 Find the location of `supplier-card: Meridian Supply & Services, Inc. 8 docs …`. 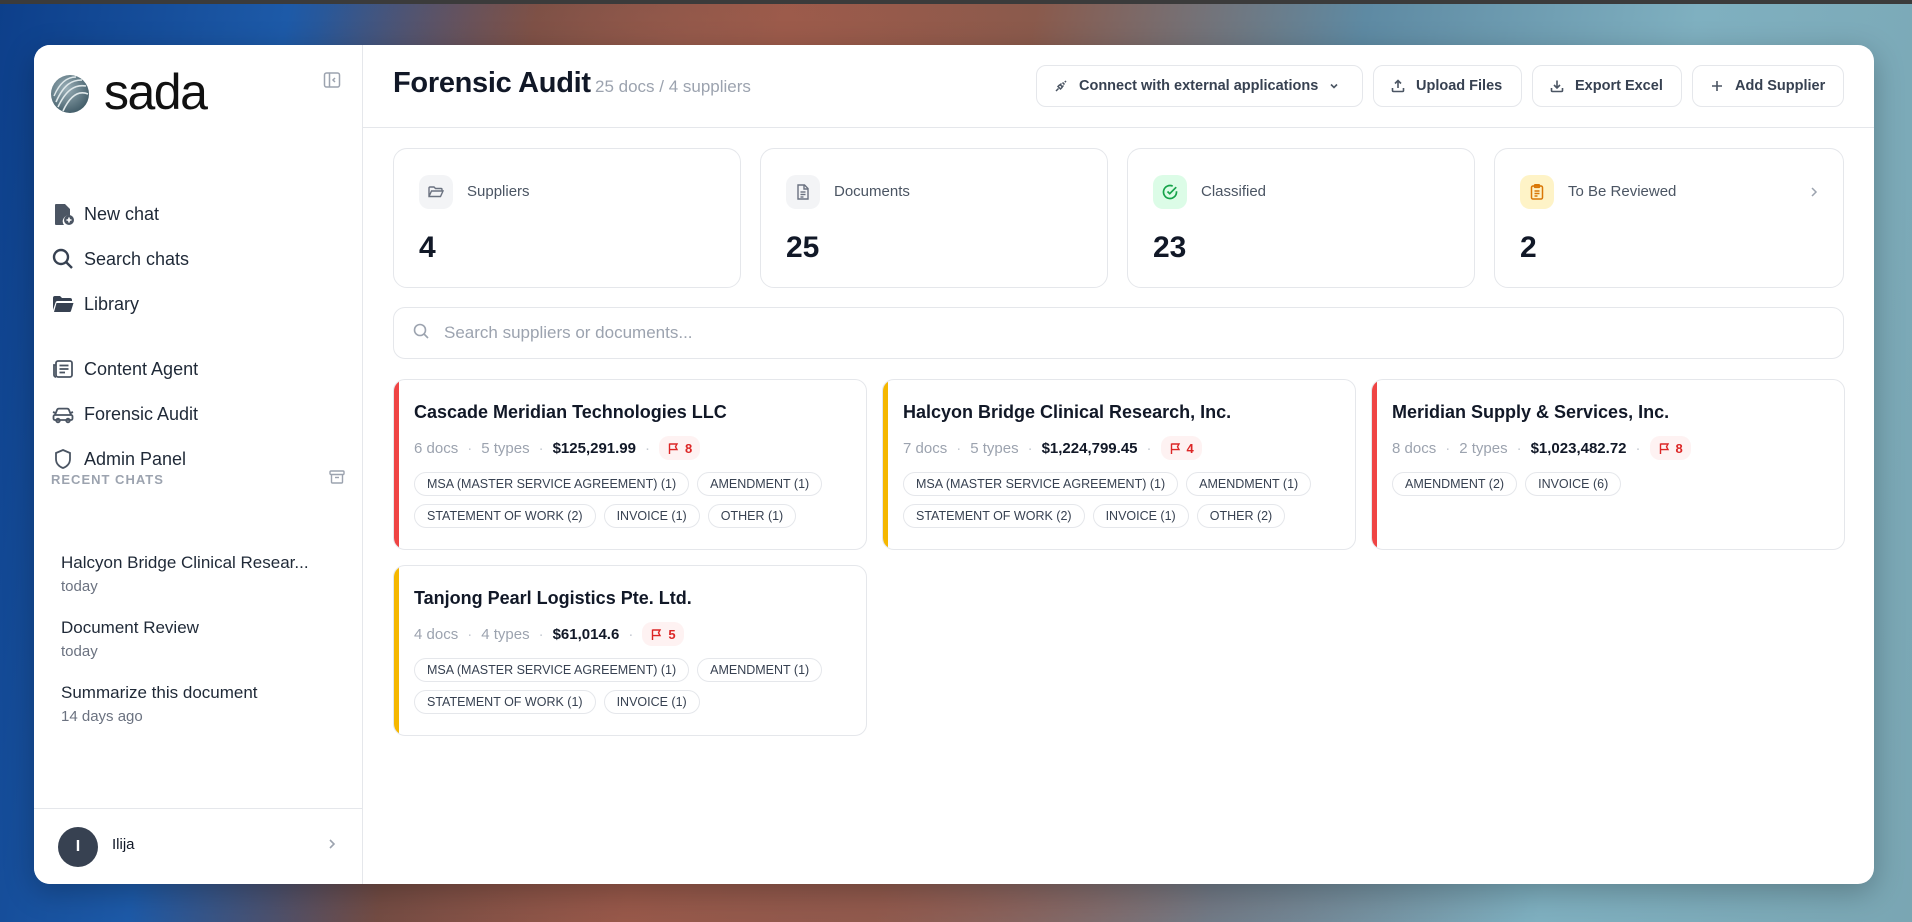

supplier-card: Meridian Supply & Services, Inc. 8 docs … is located at coordinates (1608, 464).